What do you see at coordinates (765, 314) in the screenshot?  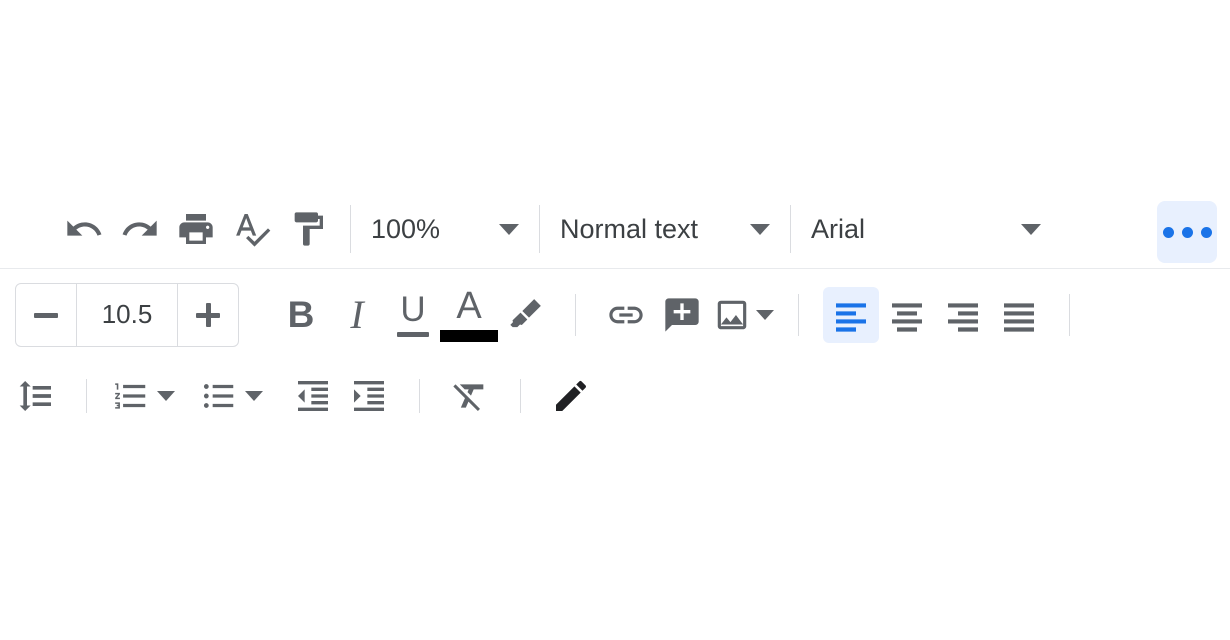 I see `insert-image-dropdown-chevron-down-icon` at bounding box center [765, 314].